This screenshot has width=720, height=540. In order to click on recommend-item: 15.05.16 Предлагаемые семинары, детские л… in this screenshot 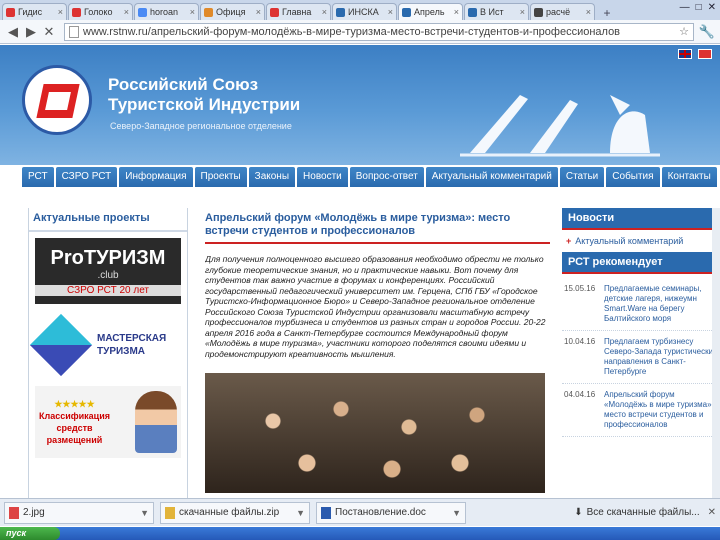, I will do `click(641, 304)`.